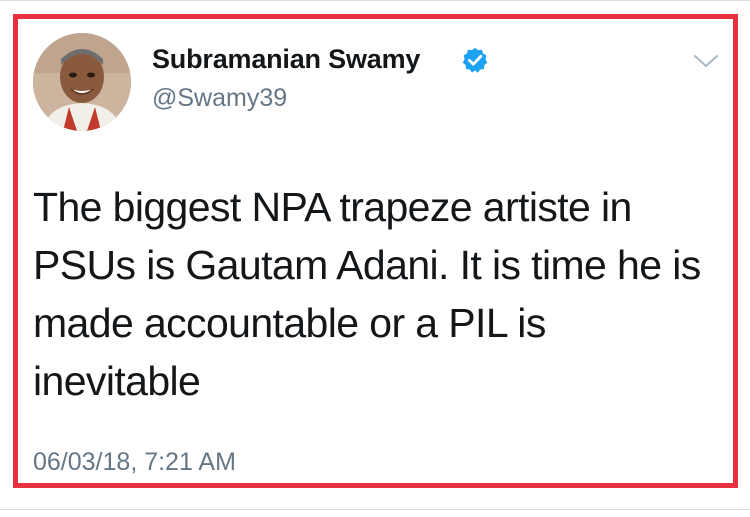 Image resolution: width=750 pixels, height=517 pixels. What do you see at coordinates (706, 61) in the screenshot?
I see `chevron-down-icon` at bounding box center [706, 61].